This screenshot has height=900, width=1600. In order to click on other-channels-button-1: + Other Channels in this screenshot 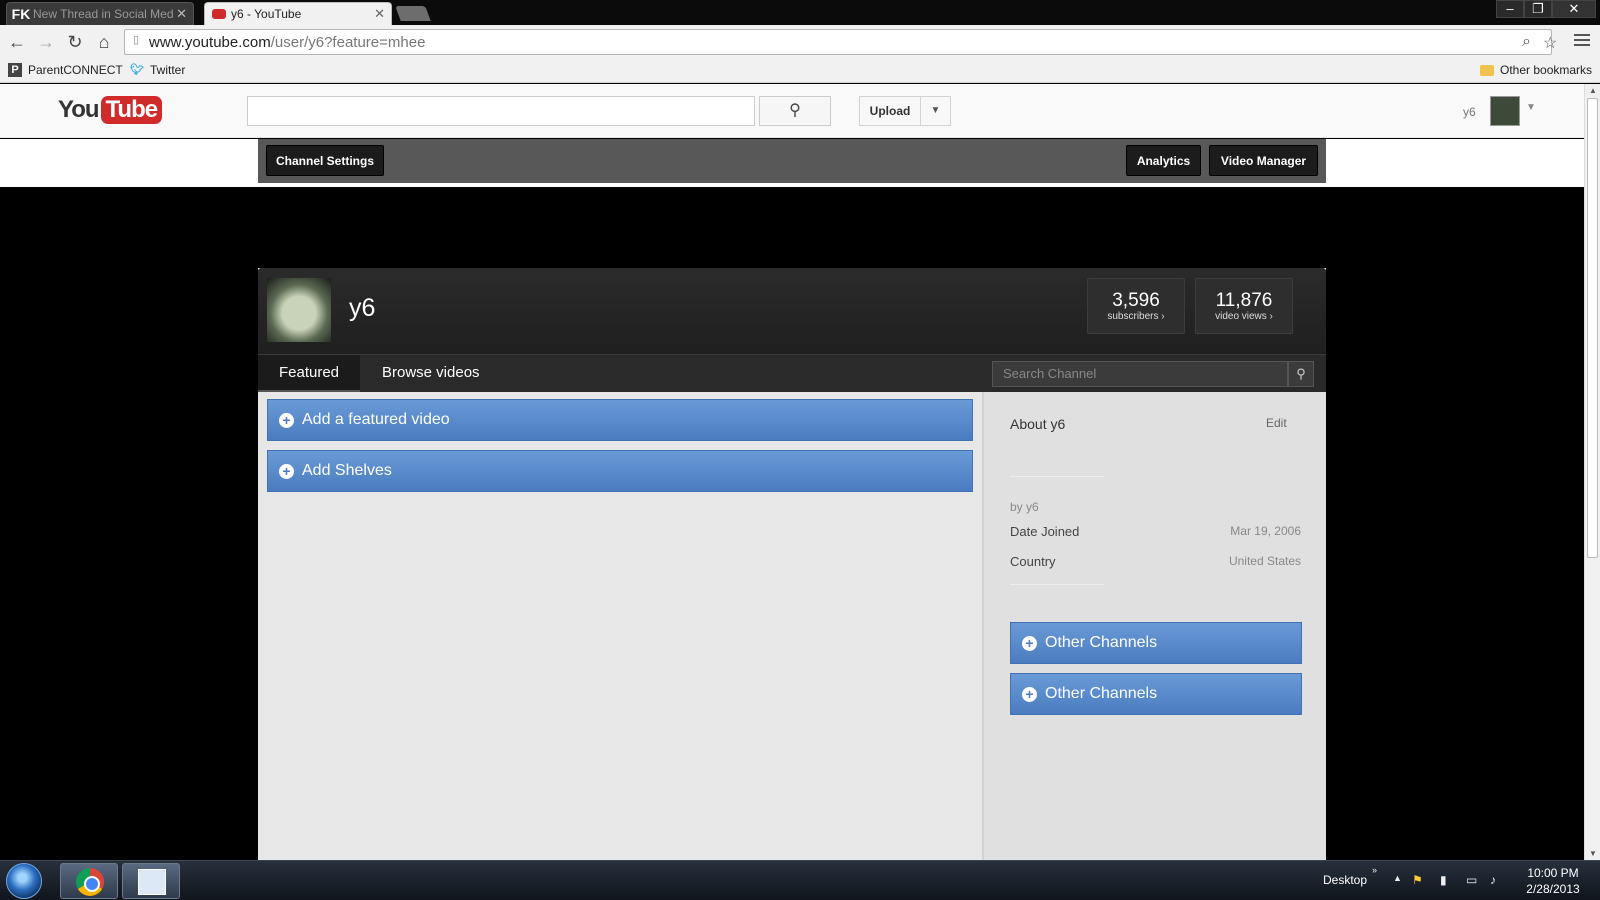, I will do `click(1156, 643)`.